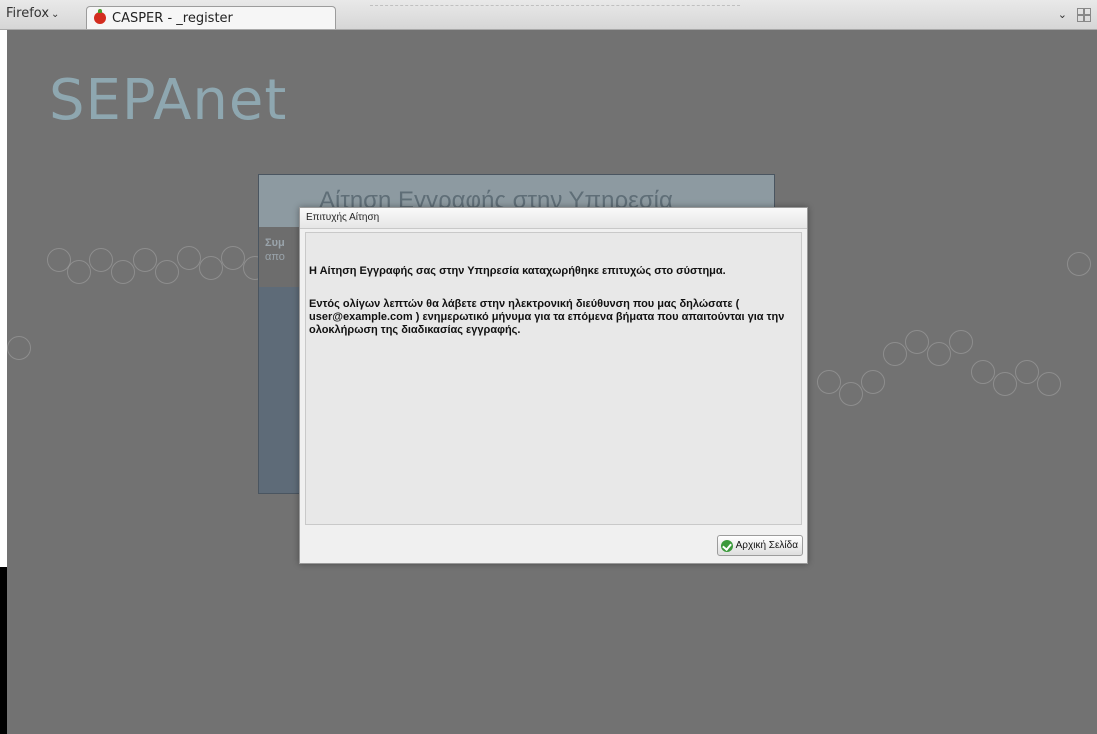 This screenshot has width=1097, height=734. Describe the element at coordinates (172, 18) in the screenshot. I see `tab-title: CASPER - _register` at that location.